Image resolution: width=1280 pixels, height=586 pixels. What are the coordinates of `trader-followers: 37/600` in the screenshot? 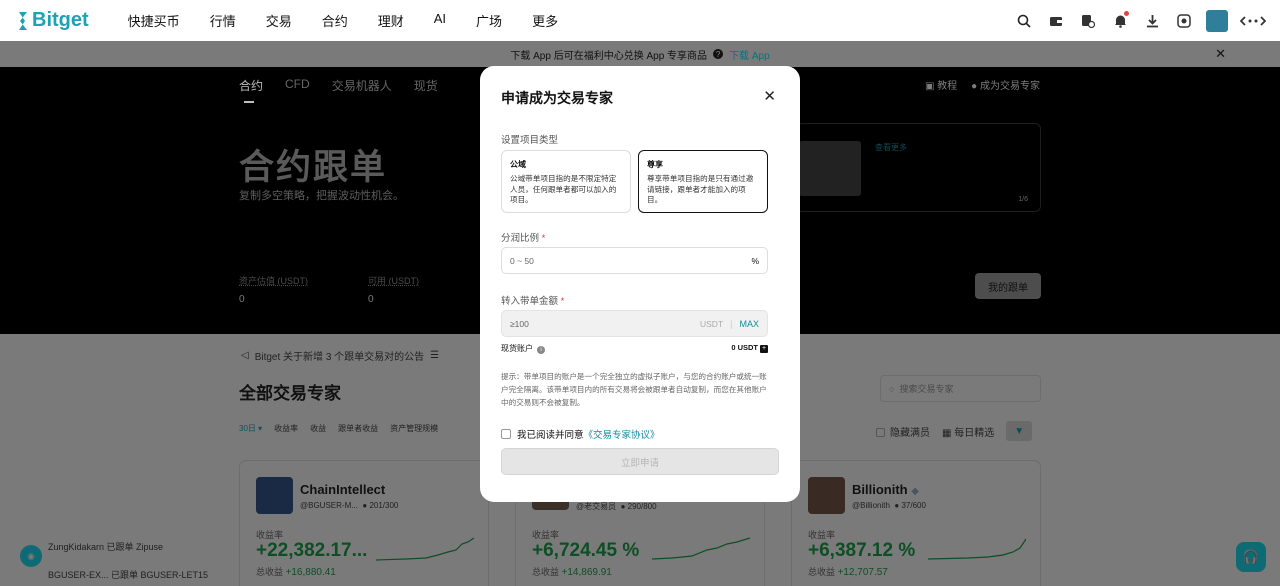 It's located at (913, 505).